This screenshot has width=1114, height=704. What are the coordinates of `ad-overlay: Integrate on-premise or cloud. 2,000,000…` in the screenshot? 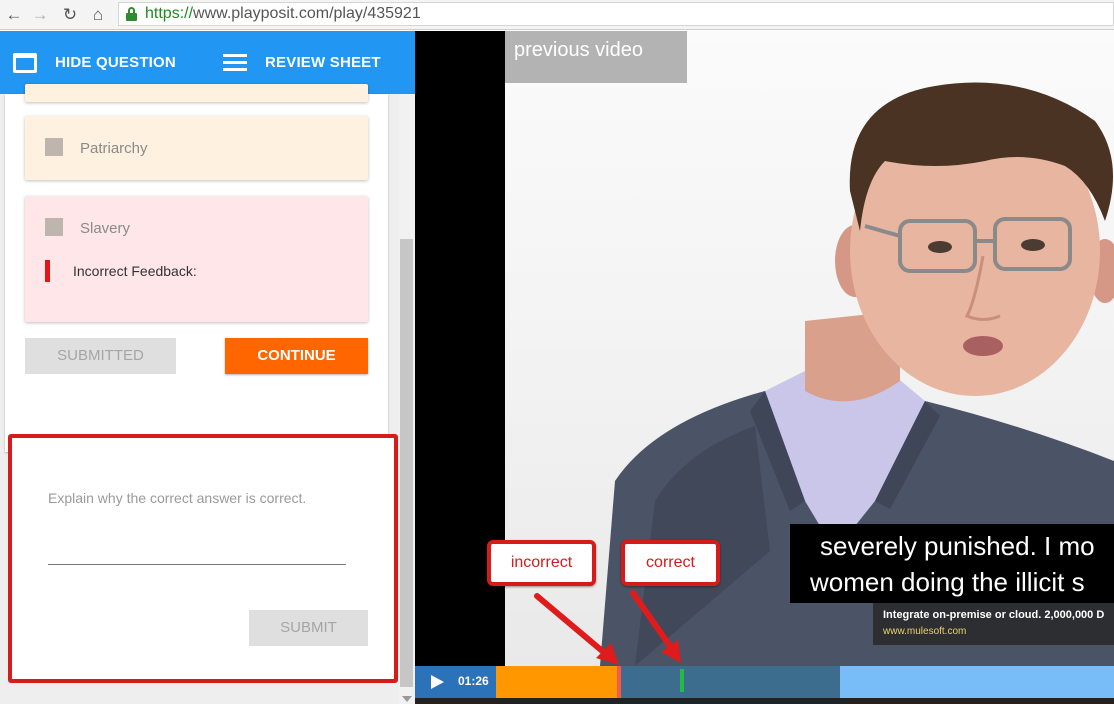 It's located at (993, 624).